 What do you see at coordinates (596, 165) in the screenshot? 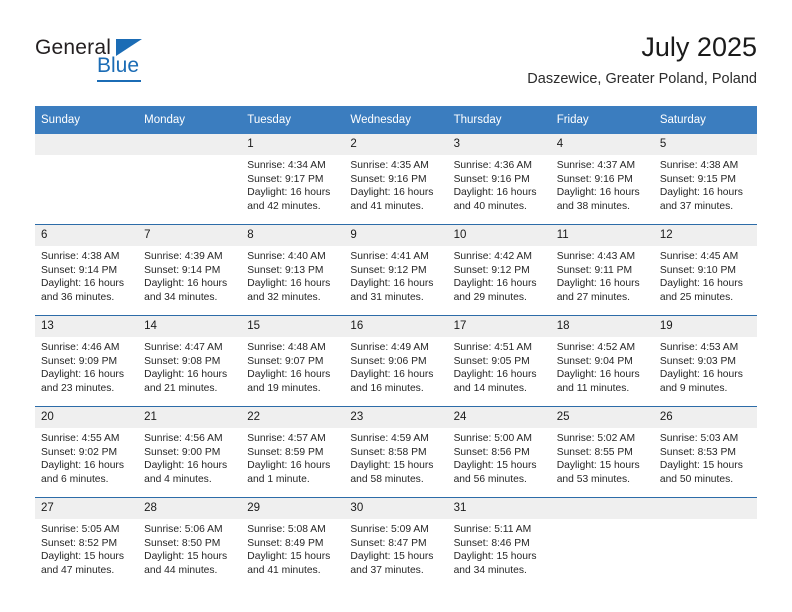
I see `sunrise-text: Sunrise: 4:37 AM` at bounding box center [596, 165].